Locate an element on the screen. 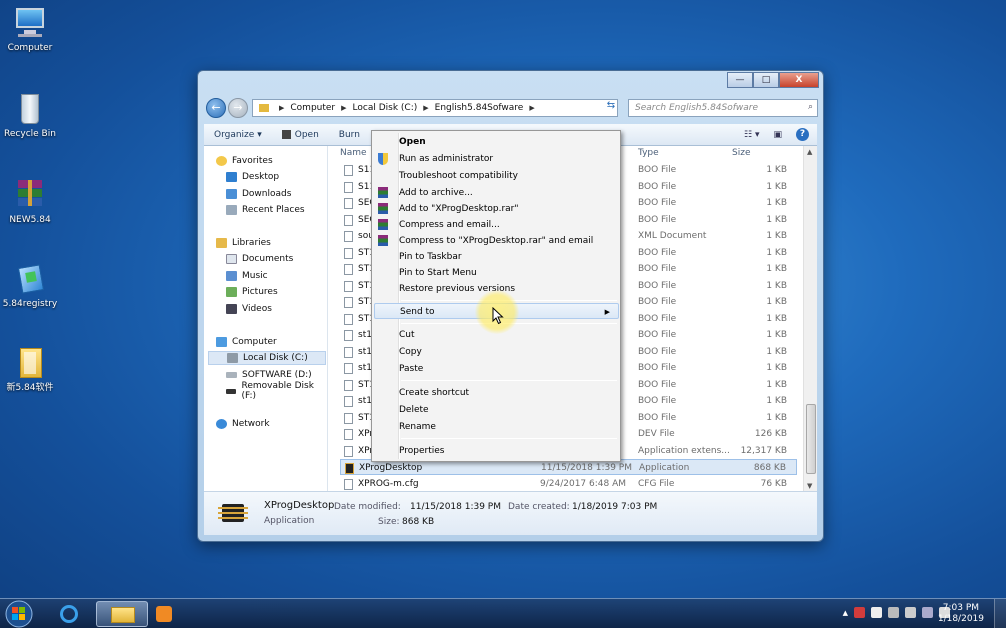  nav-label: Music is located at coordinates (255, 276).